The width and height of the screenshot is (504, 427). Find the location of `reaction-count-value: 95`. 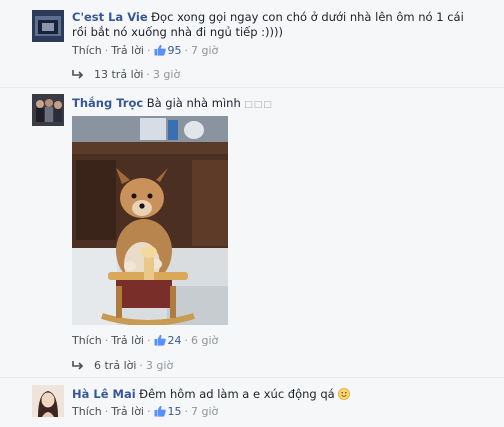

reaction-count-value: 95 is located at coordinates (174, 50).